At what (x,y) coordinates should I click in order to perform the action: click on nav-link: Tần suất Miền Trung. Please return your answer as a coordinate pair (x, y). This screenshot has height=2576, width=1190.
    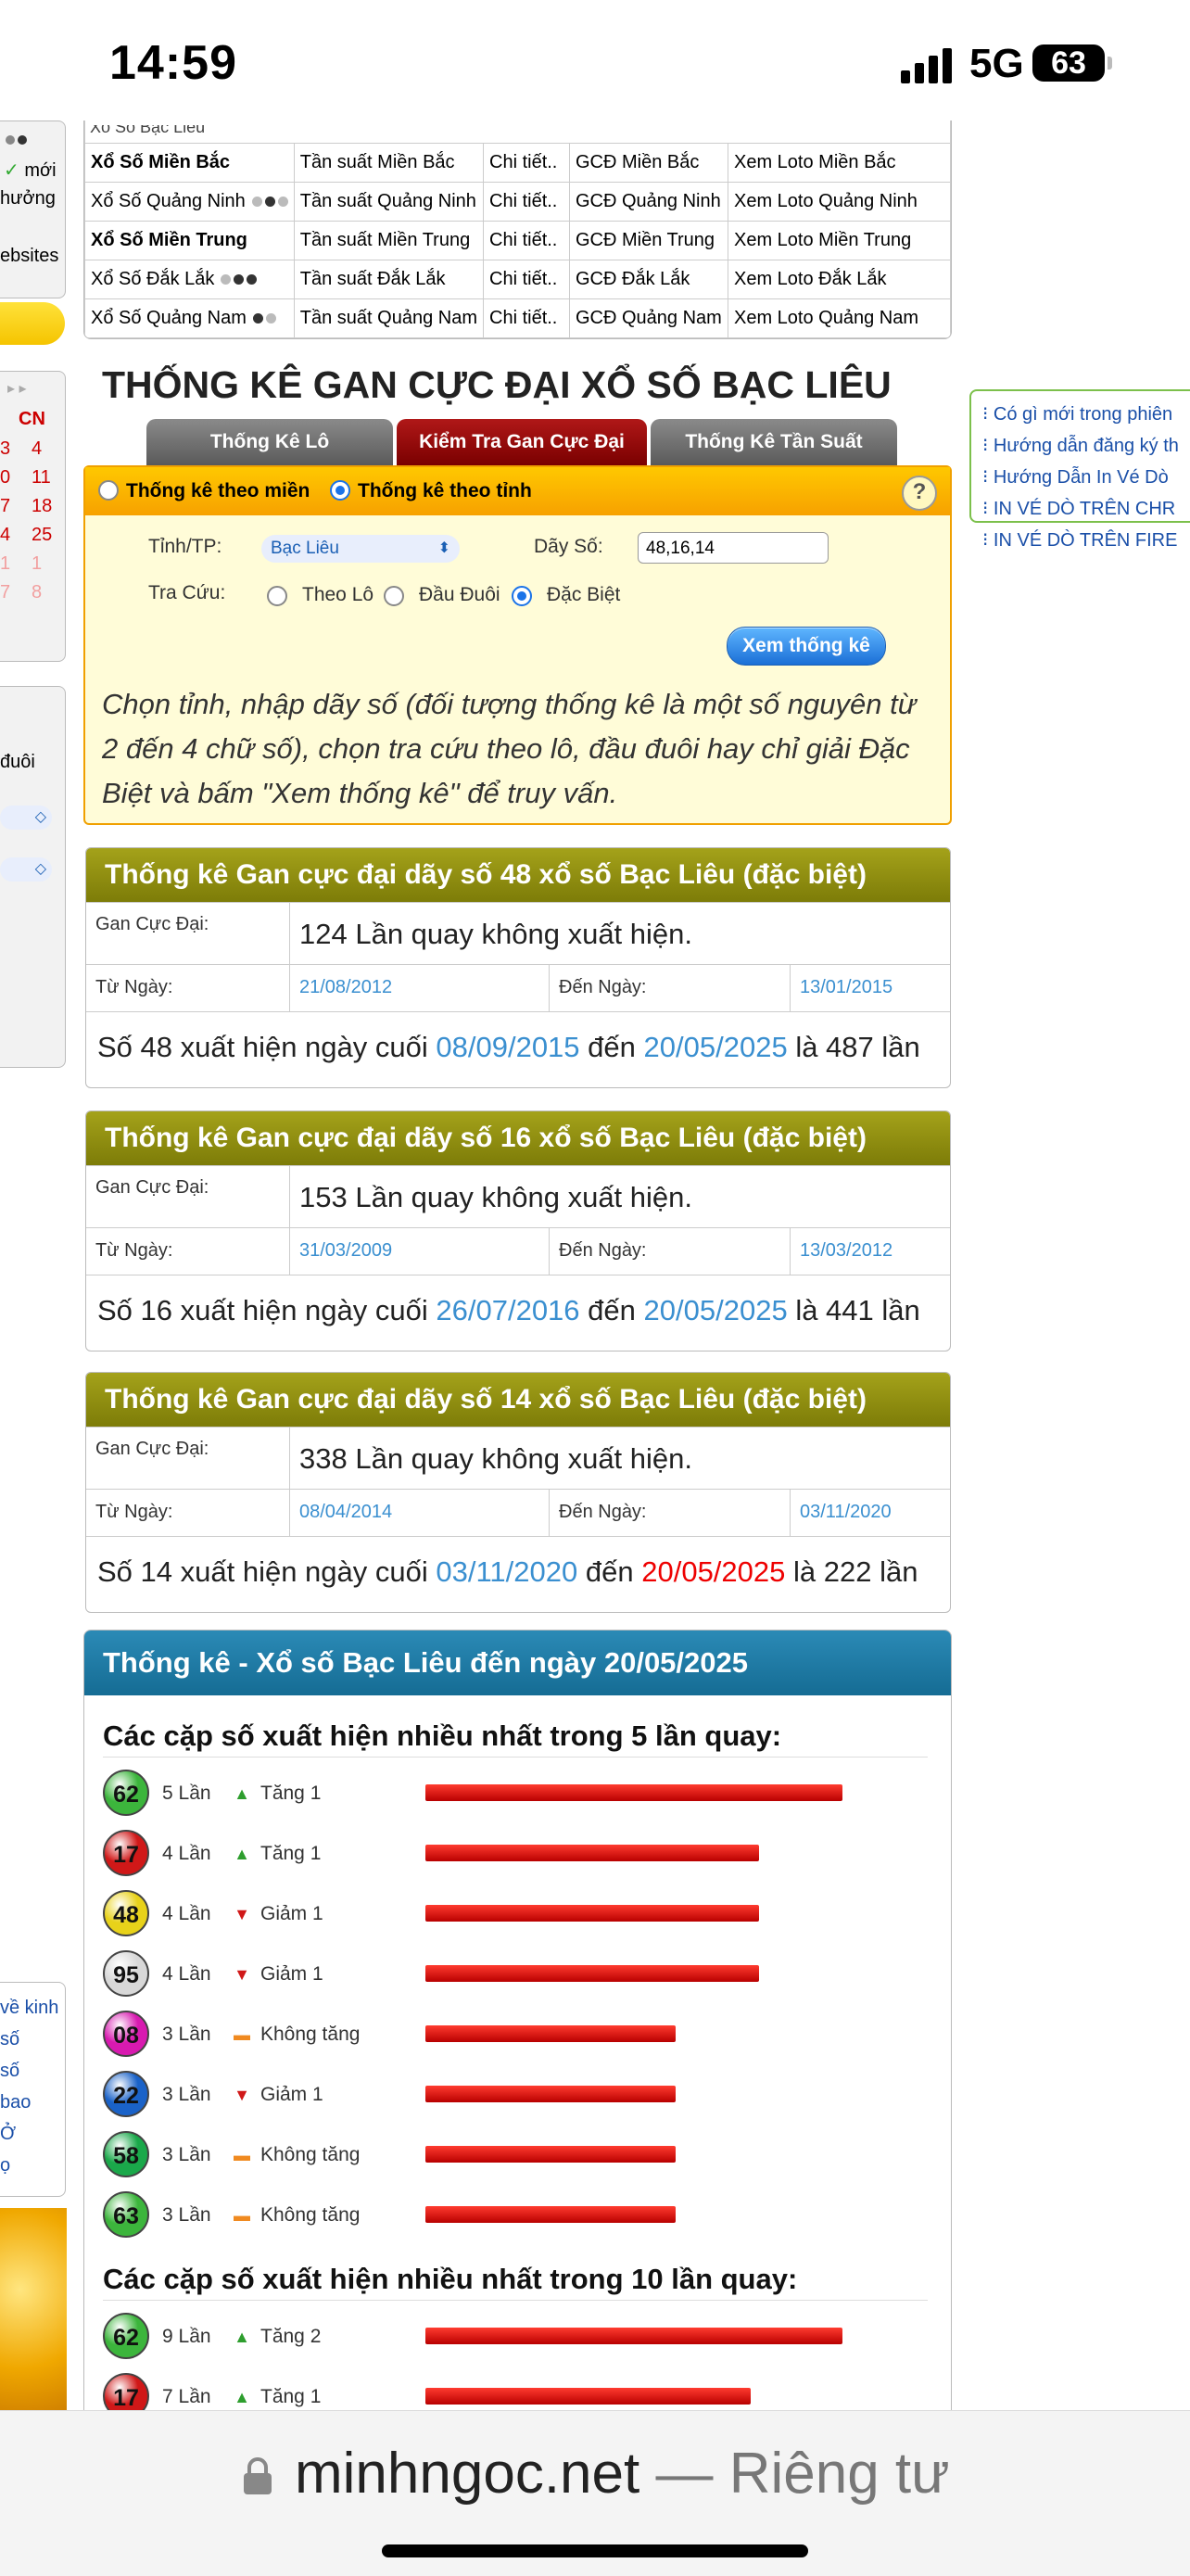
    Looking at the image, I should click on (389, 240).